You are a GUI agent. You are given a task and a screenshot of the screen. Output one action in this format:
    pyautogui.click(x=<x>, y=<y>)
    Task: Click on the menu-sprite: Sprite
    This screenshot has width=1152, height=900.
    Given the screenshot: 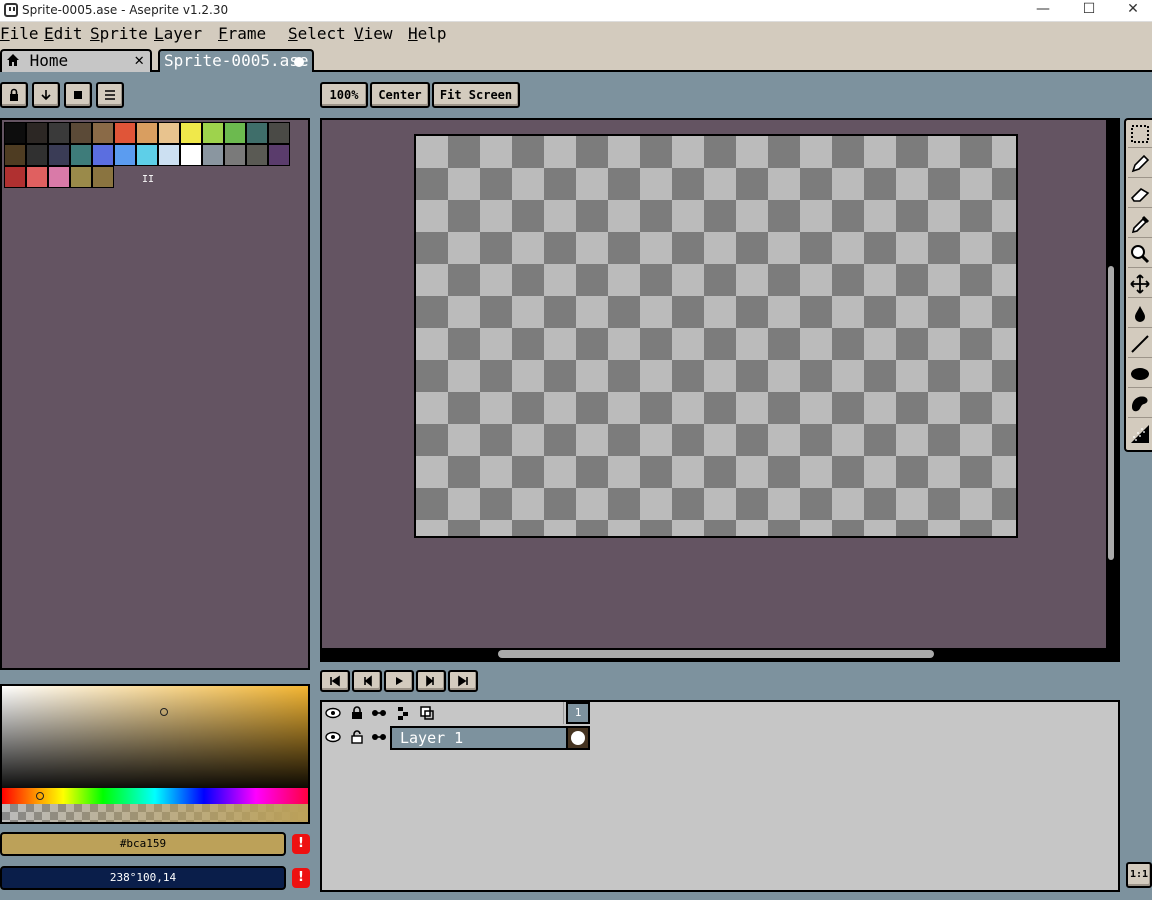 What is the action you would take?
    pyautogui.click(x=119, y=33)
    